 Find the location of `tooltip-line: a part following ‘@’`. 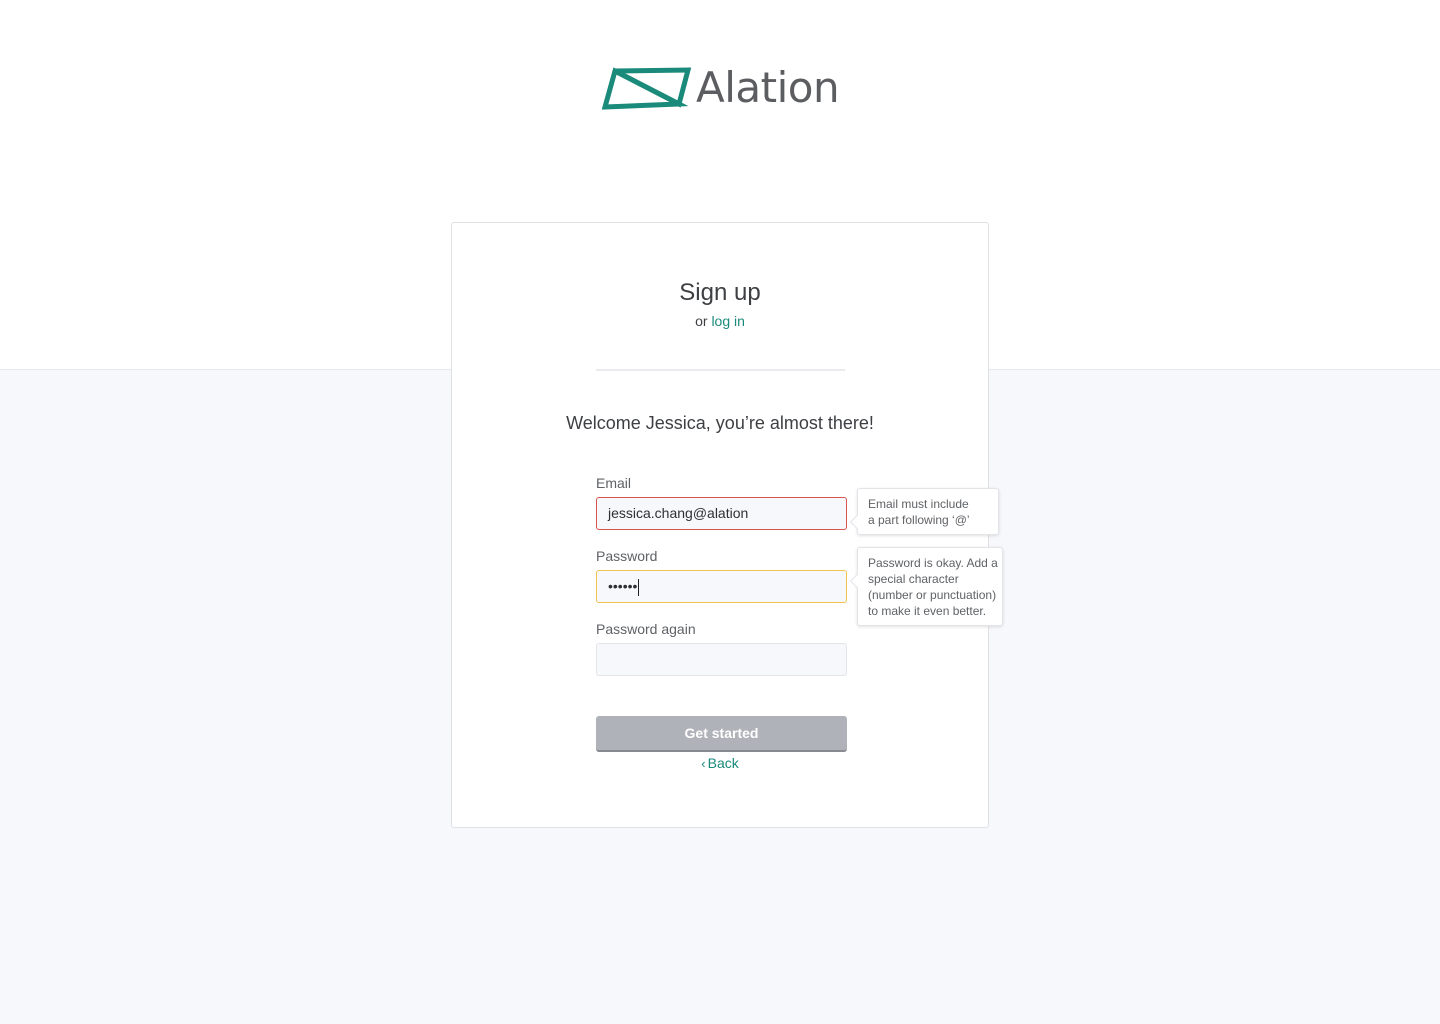

tooltip-line: a part following ‘@’ is located at coordinates (919, 520).